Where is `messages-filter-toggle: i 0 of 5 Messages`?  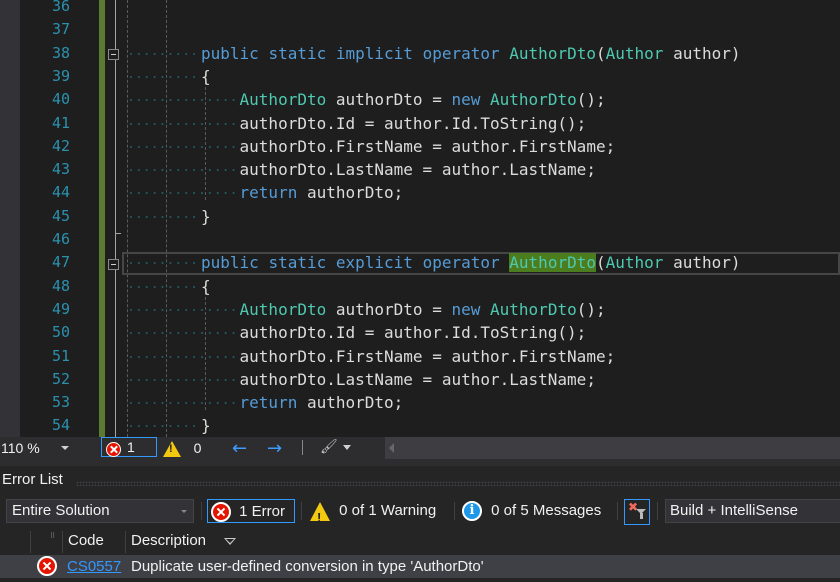
messages-filter-toggle: i 0 of 5 Messages is located at coordinates (531, 511).